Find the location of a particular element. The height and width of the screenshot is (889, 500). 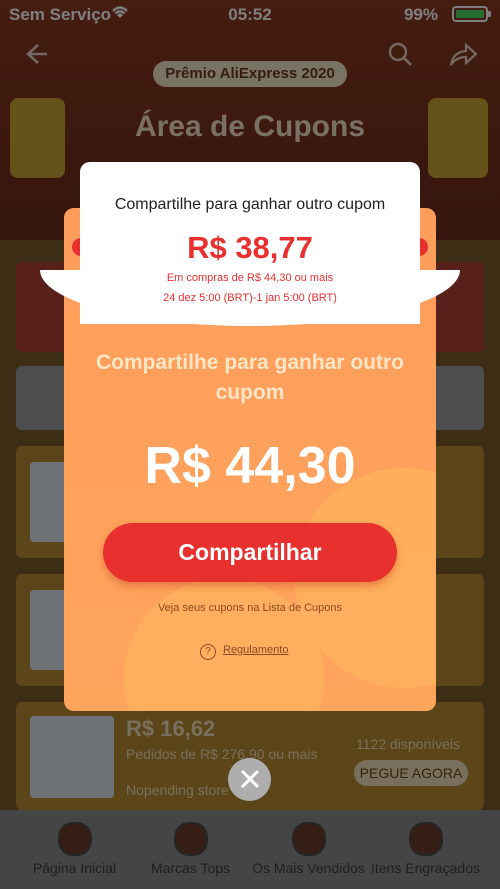

coupon-ticket-price: R$ 38,77 is located at coordinates (250, 247).